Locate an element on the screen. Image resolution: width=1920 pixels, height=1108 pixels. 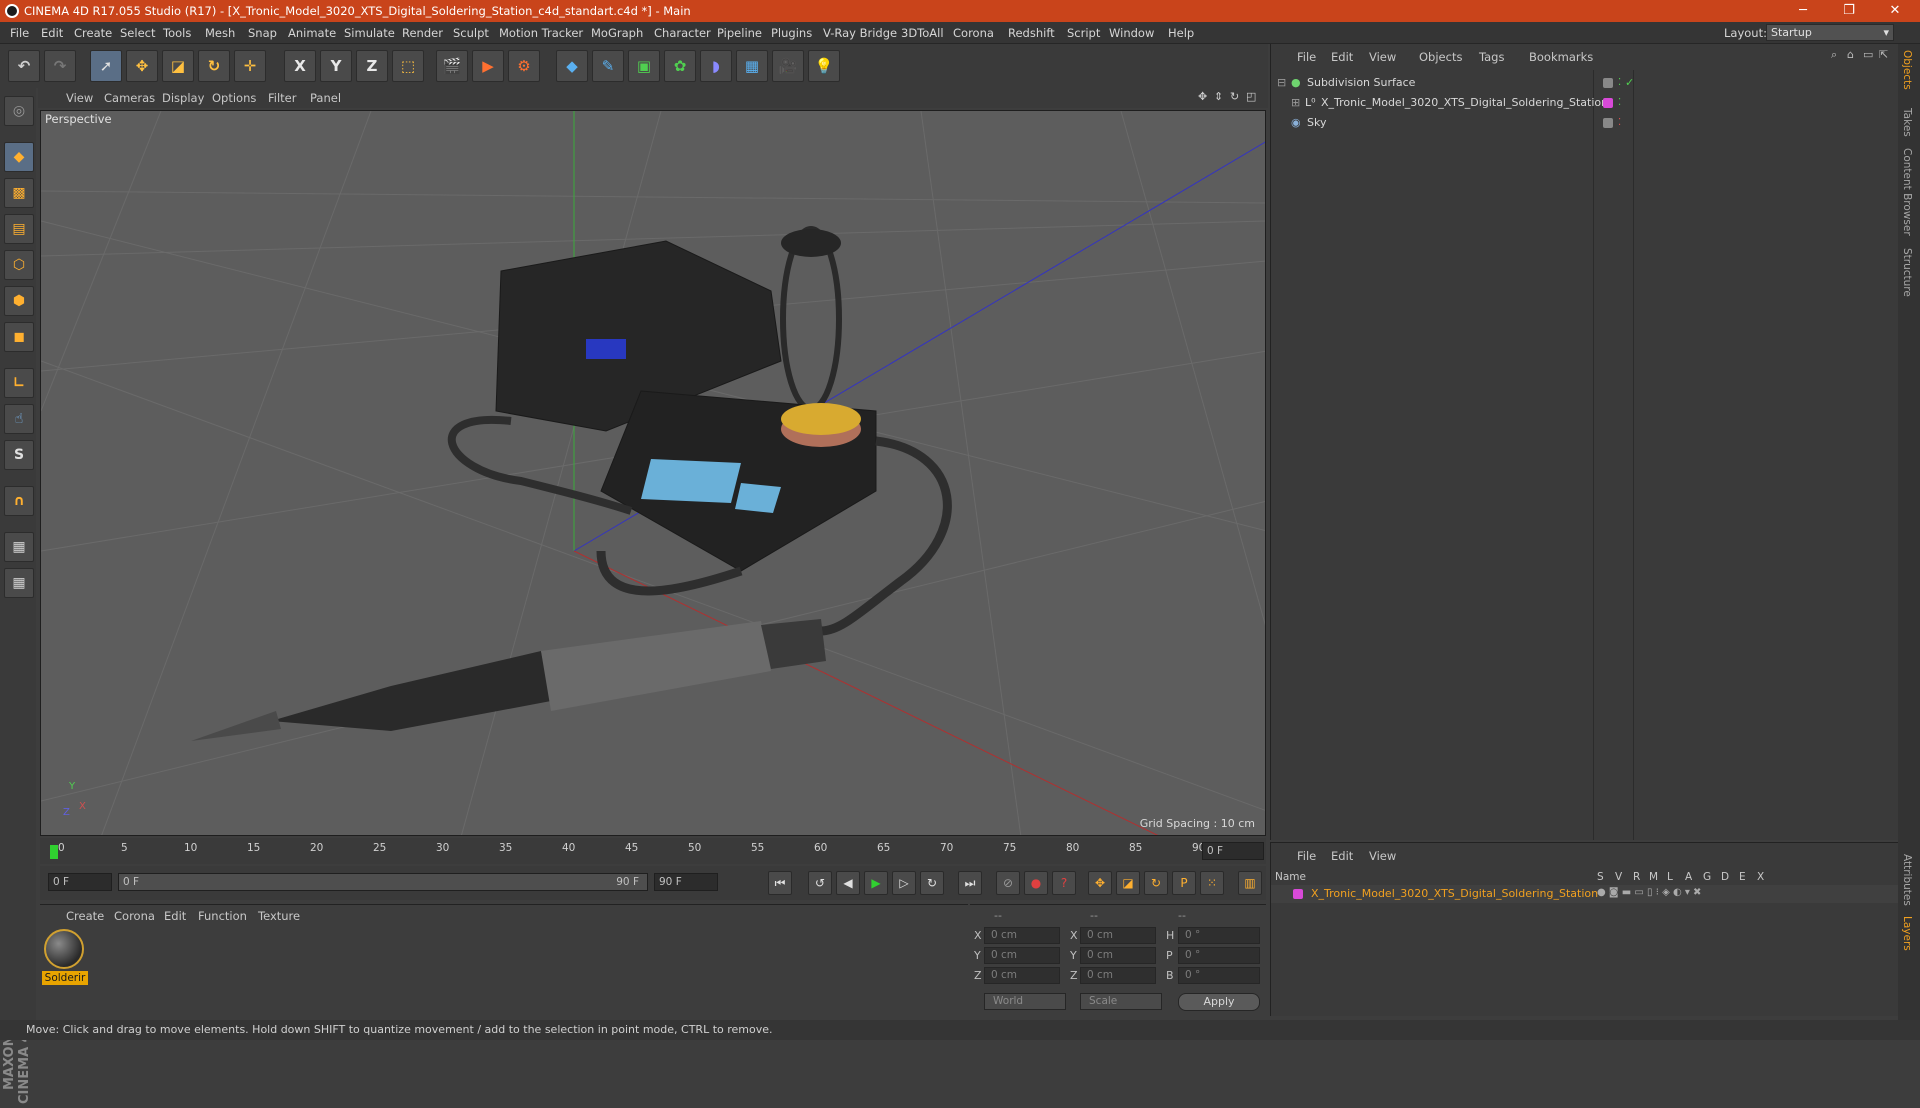
axis-mode-icon: ∟ is located at coordinates (19, 383).